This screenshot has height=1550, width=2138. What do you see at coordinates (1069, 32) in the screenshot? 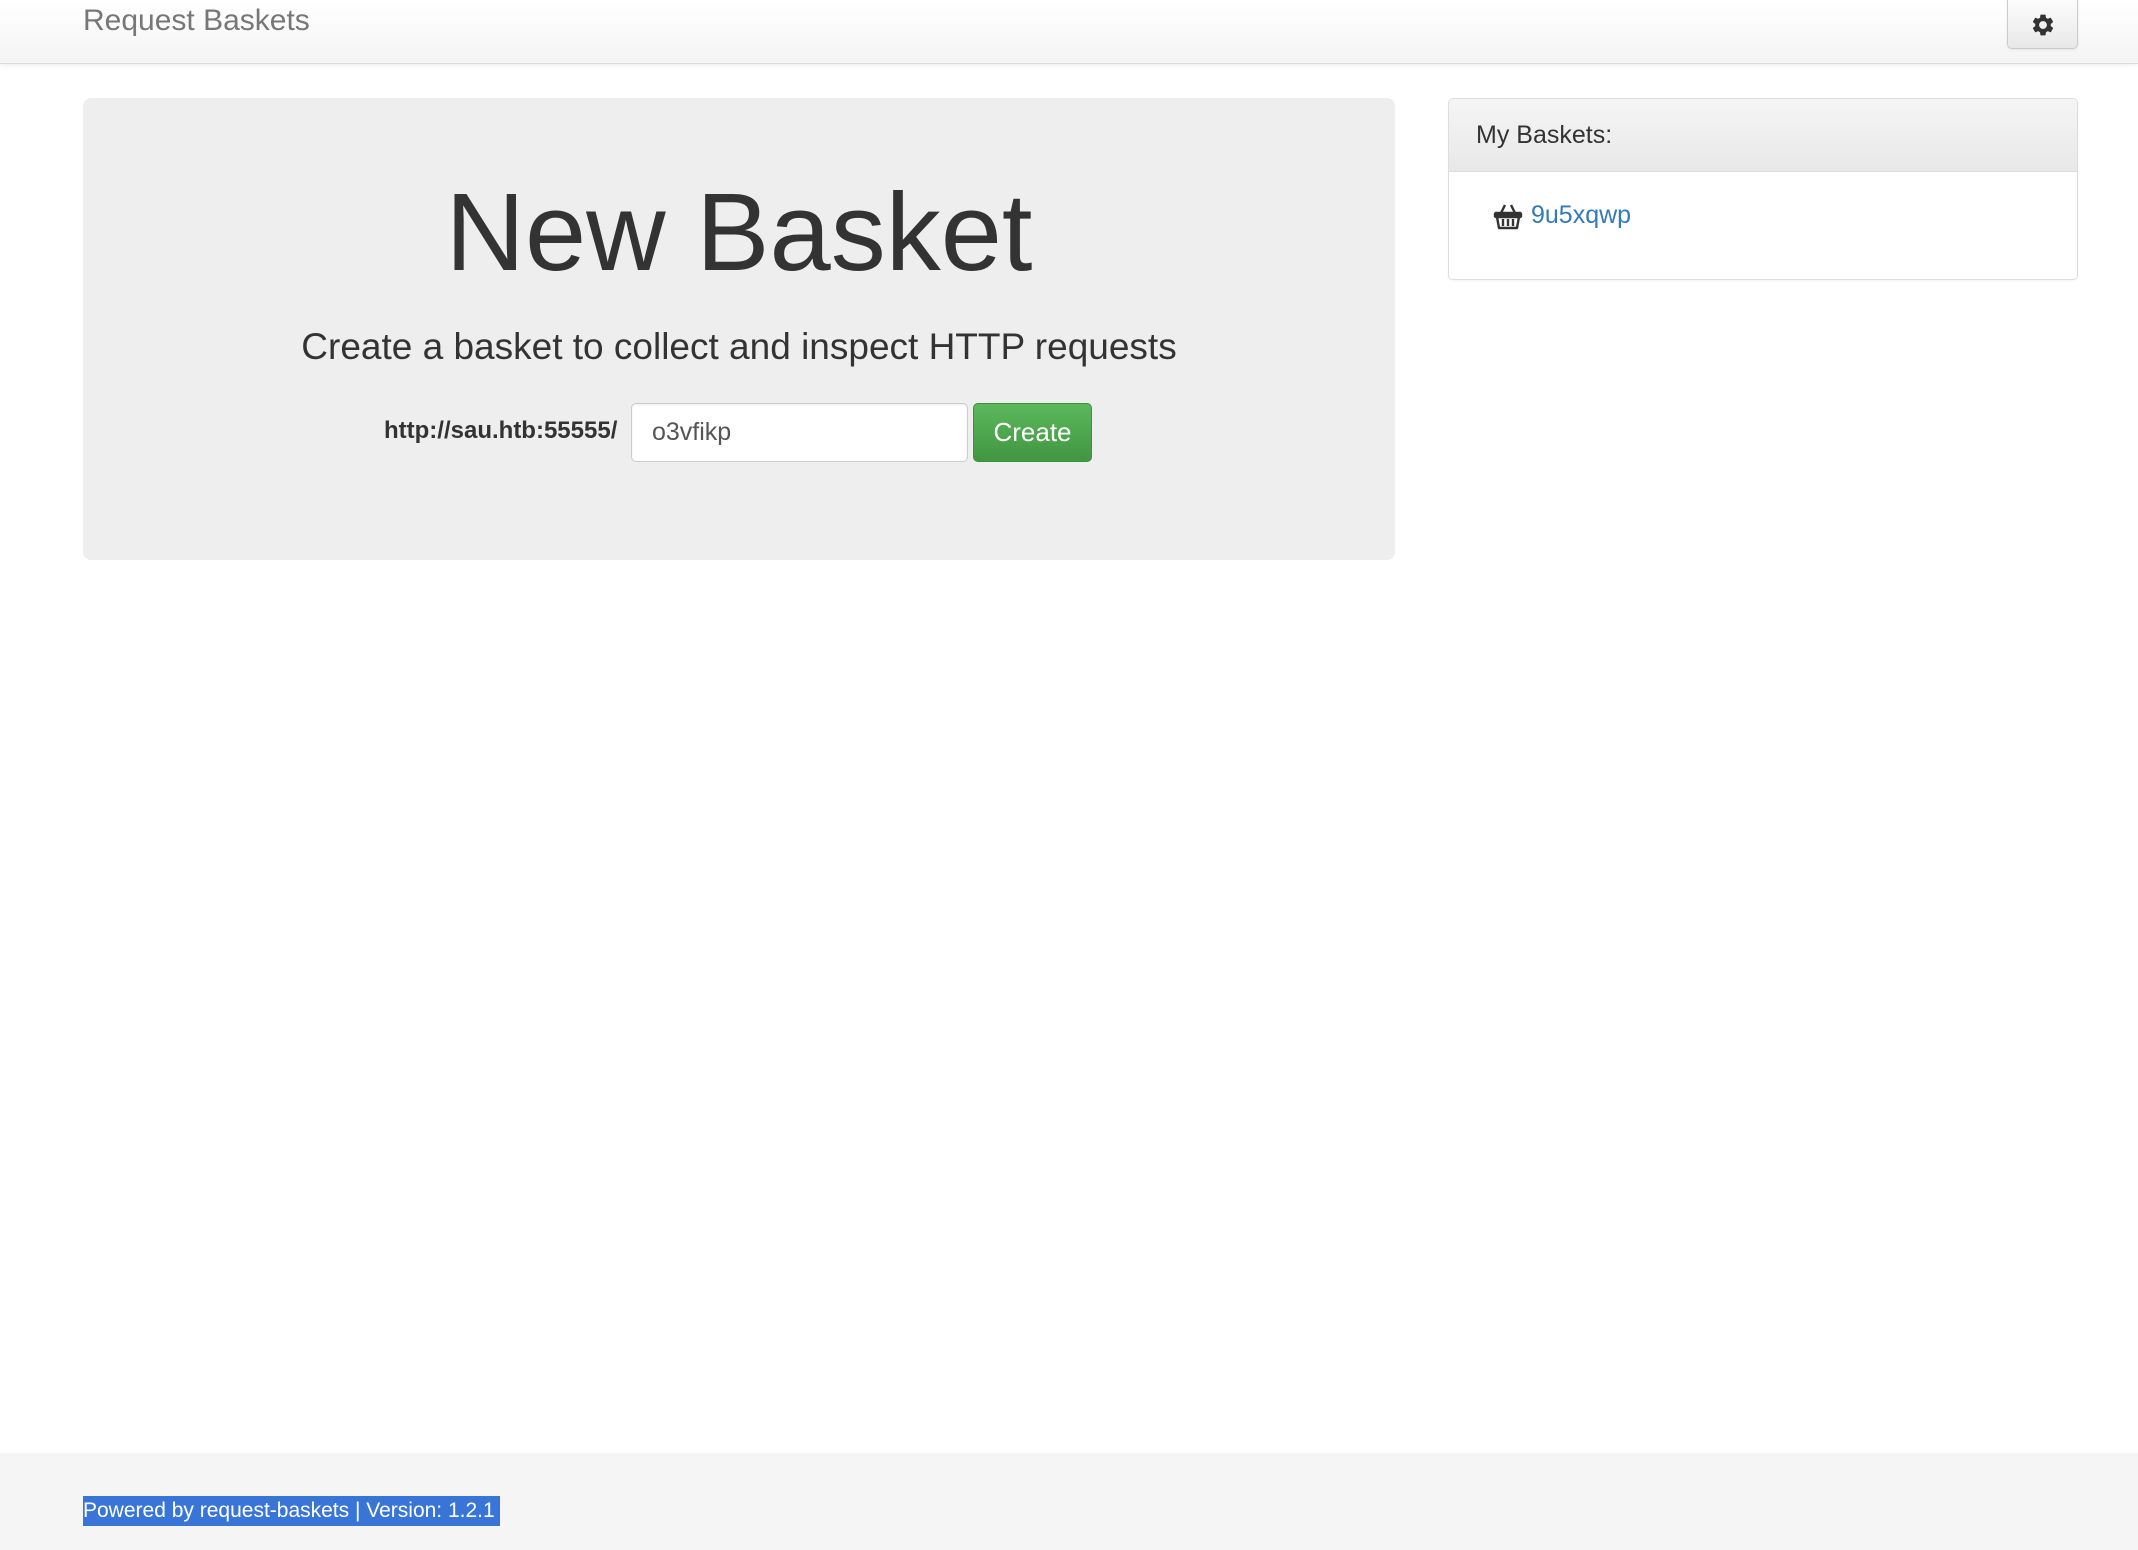
I see `top-navbar: Request Baskets` at bounding box center [1069, 32].